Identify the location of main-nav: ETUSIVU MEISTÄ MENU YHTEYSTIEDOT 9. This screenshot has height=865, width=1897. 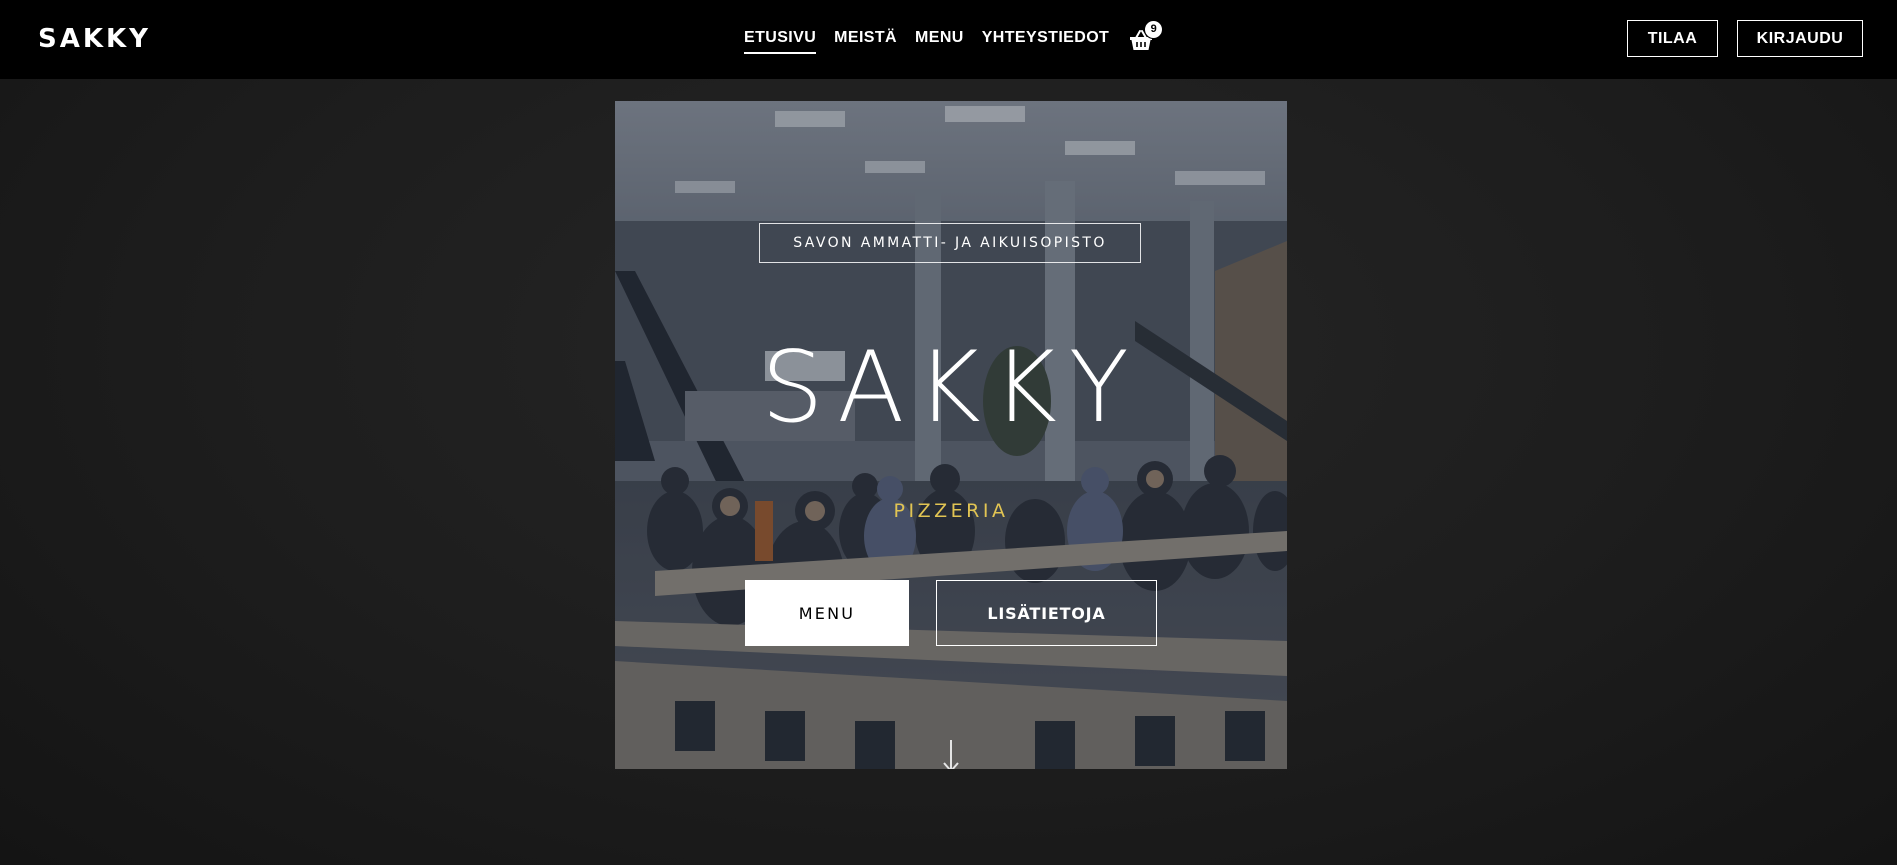
(954, 39).